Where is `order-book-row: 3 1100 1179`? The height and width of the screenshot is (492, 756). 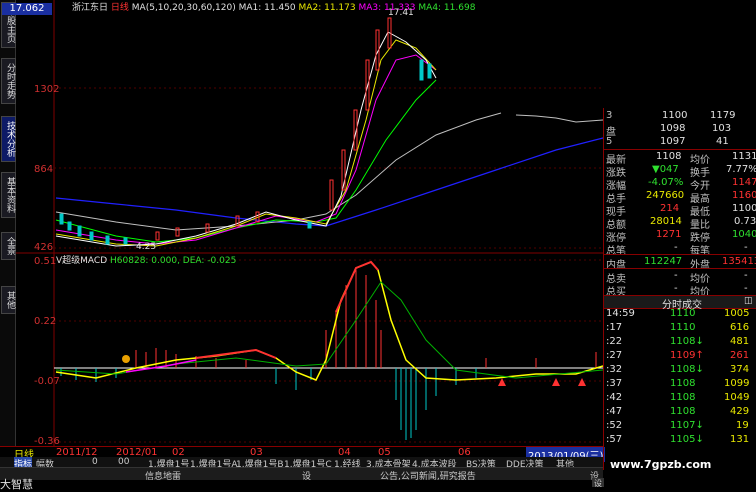
order-book-row: 3 1100 1179 is located at coordinates (671, 115).